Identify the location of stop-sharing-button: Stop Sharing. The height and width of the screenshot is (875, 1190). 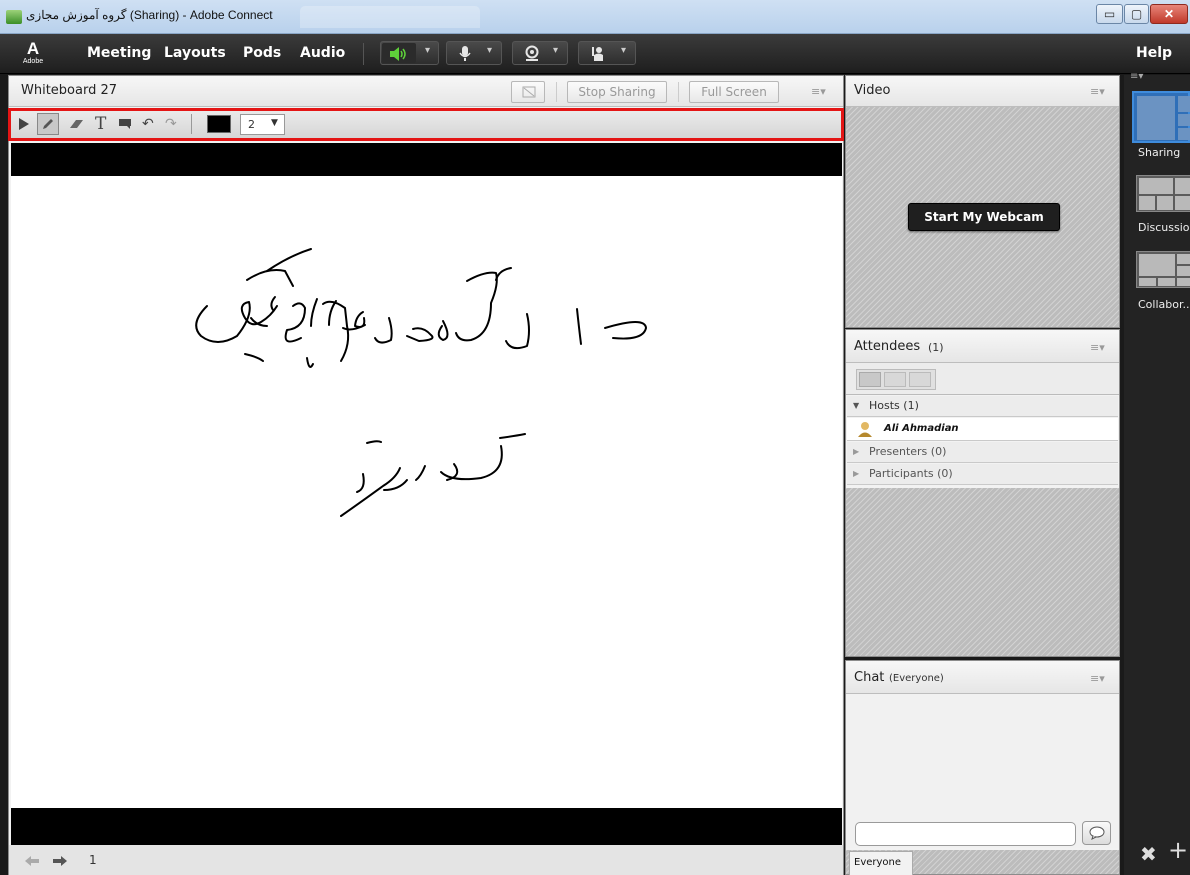
(617, 92).